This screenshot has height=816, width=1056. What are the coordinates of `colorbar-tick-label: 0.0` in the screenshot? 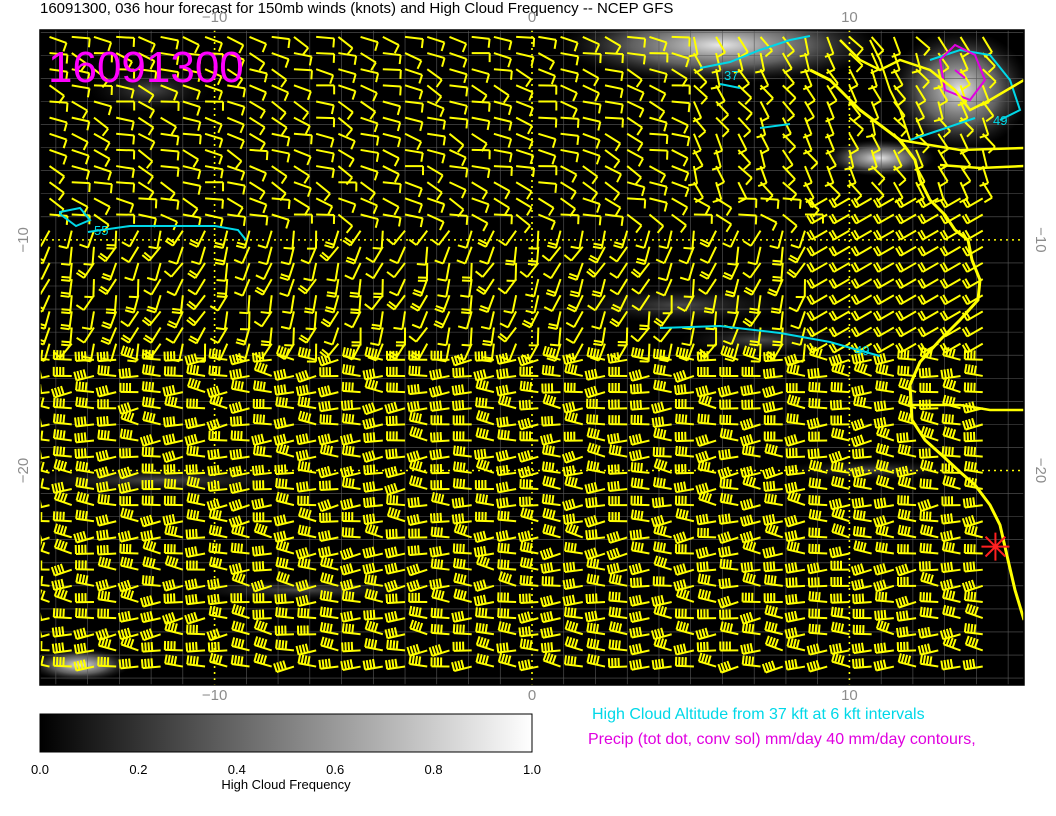 It's located at (40, 769).